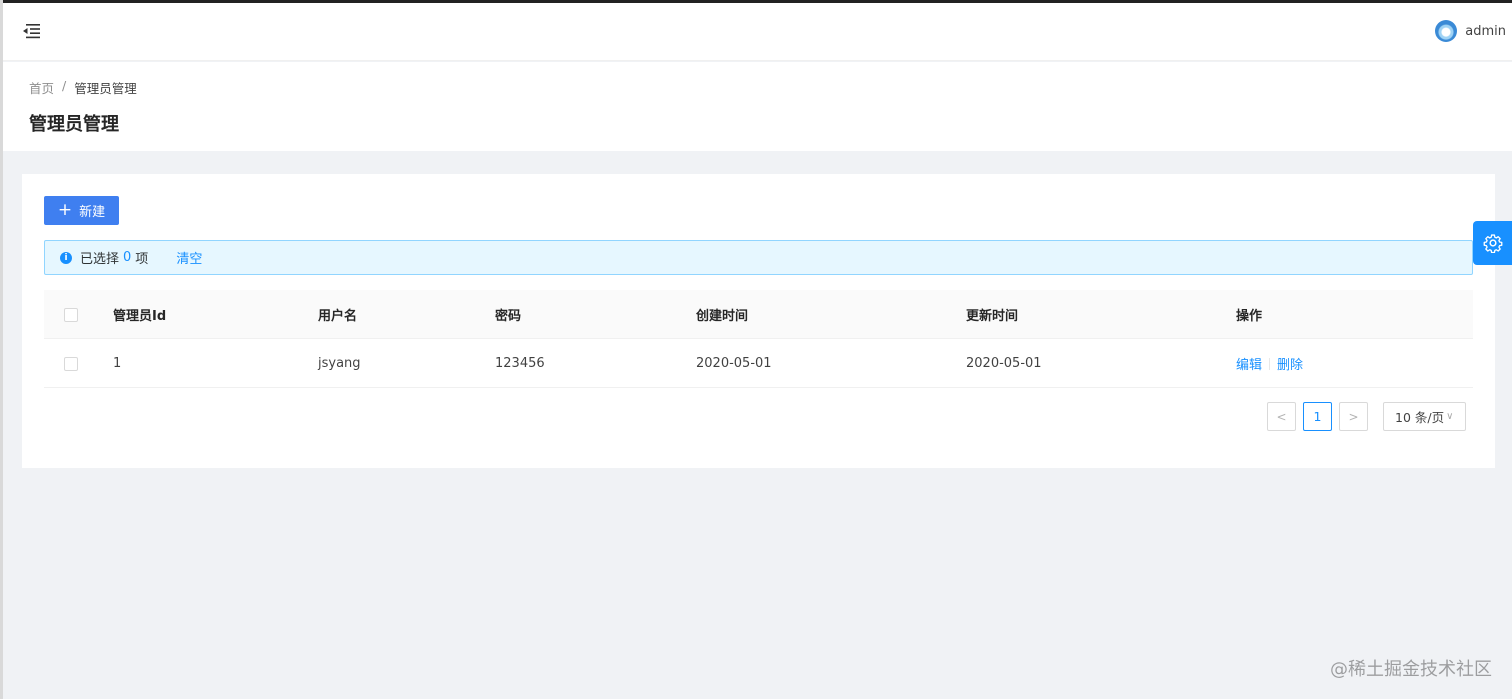 The image size is (1512, 699). Describe the element at coordinates (1411, 669) in the screenshot. I see `watermark: @稀土掘金技术社区` at that location.